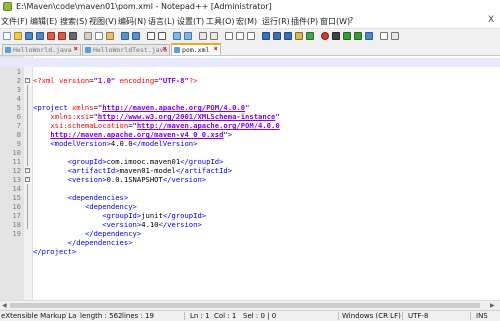  I want to click on new-file-icon, so click(7, 36).